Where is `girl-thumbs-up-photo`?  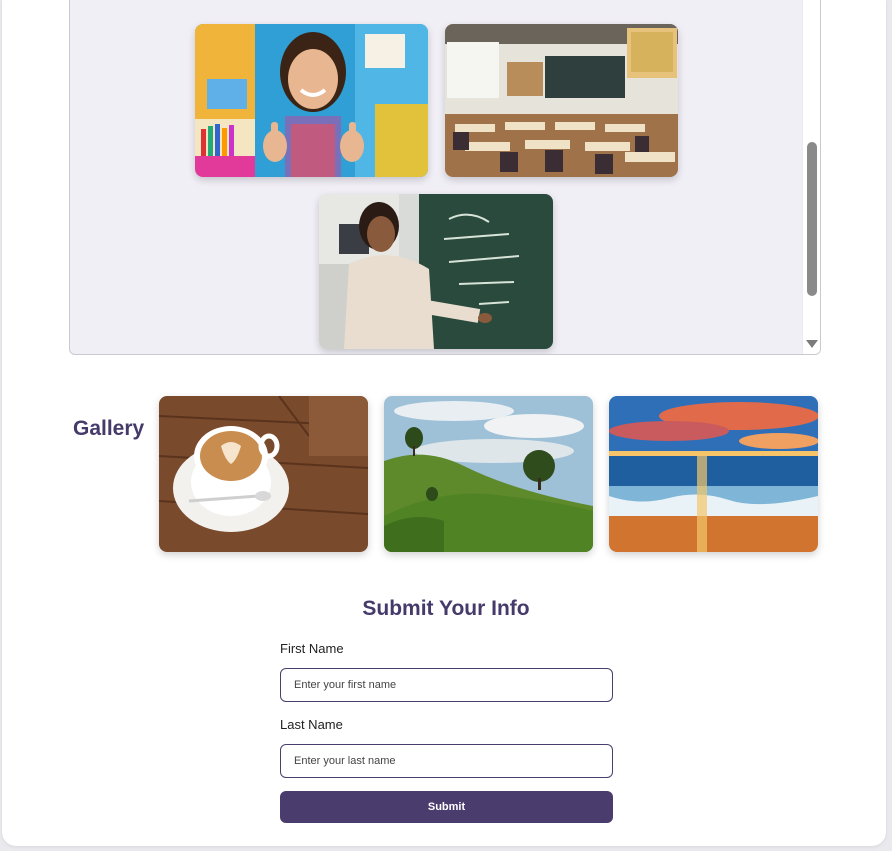 girl-thumbs-up-photo is located at coordinates (311, 100).